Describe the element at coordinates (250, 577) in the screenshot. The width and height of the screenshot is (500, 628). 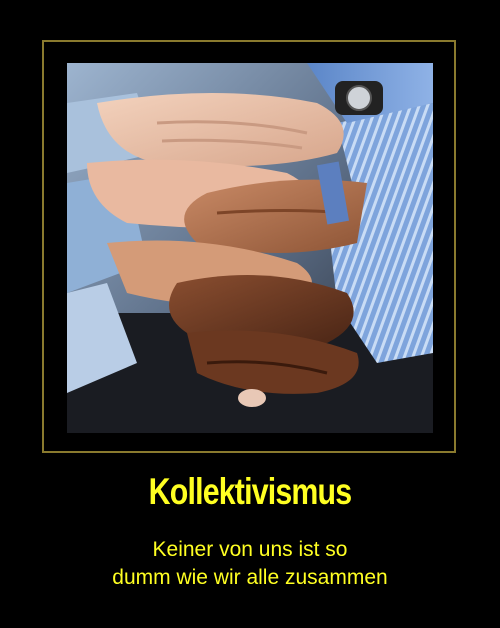
I see `subtitle-line-2: dumm wie wir alle zusammen` at that location.